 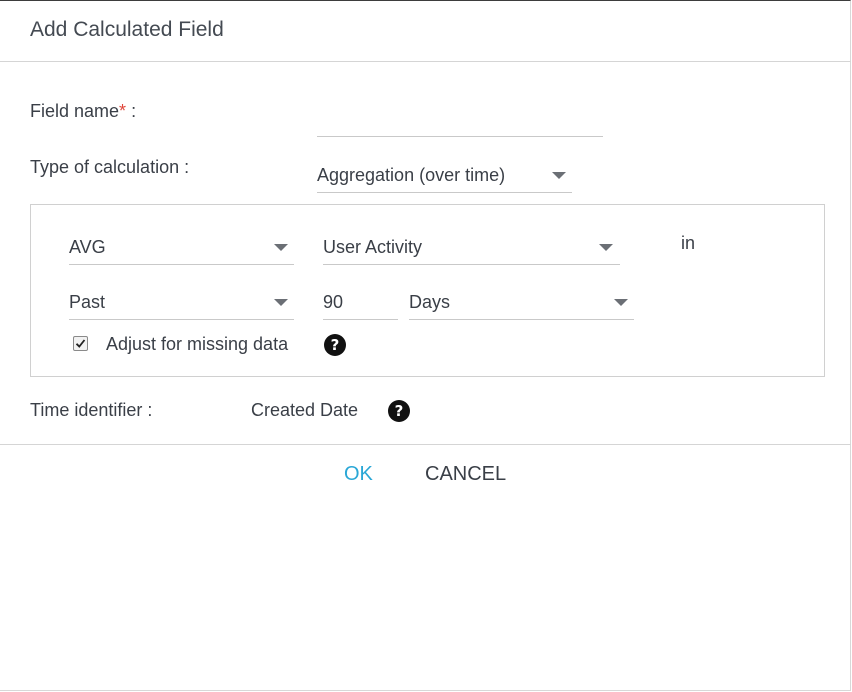 I want to click on time-identifier-value: Created Date, so click(x=305, y=410).